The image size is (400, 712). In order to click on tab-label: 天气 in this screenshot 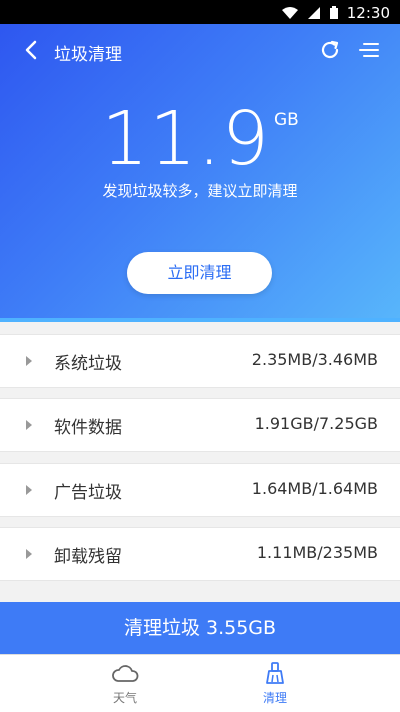, I will do `click(124, 698)`.